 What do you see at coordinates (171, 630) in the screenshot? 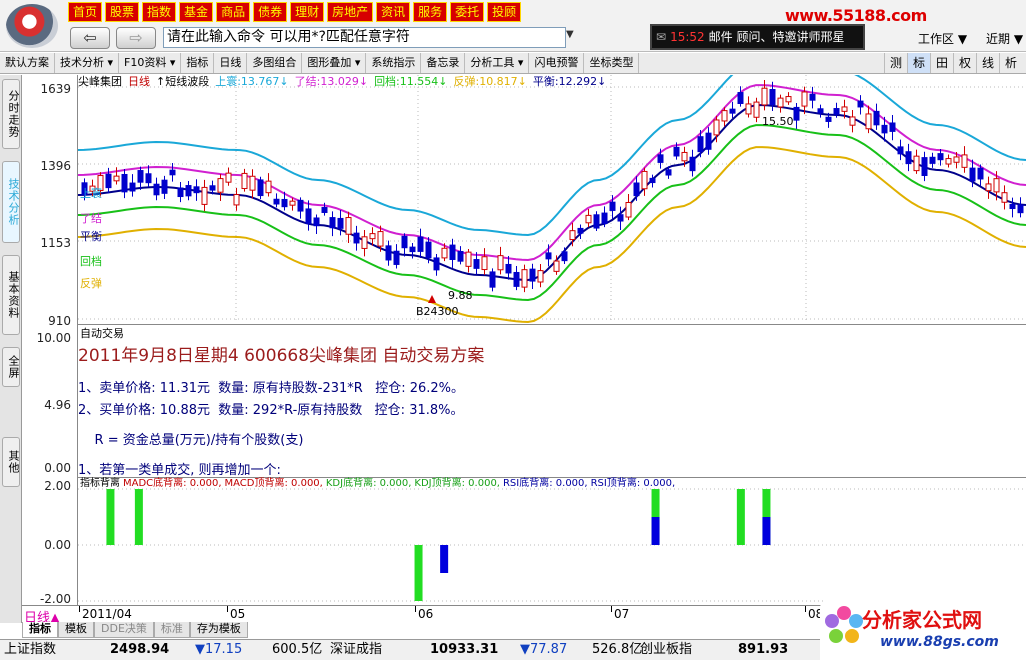
I see `bottom-tab: 标准` at bounding box center [171, 630].